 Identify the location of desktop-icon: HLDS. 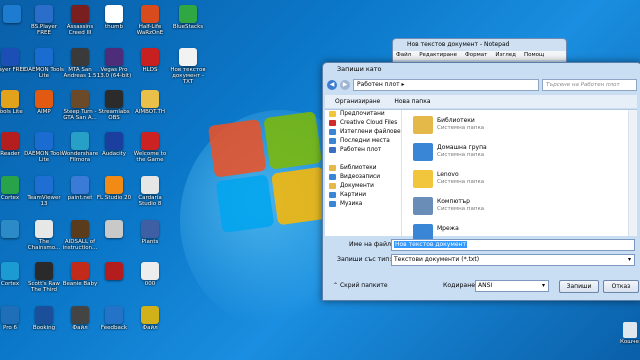
(150, 68).